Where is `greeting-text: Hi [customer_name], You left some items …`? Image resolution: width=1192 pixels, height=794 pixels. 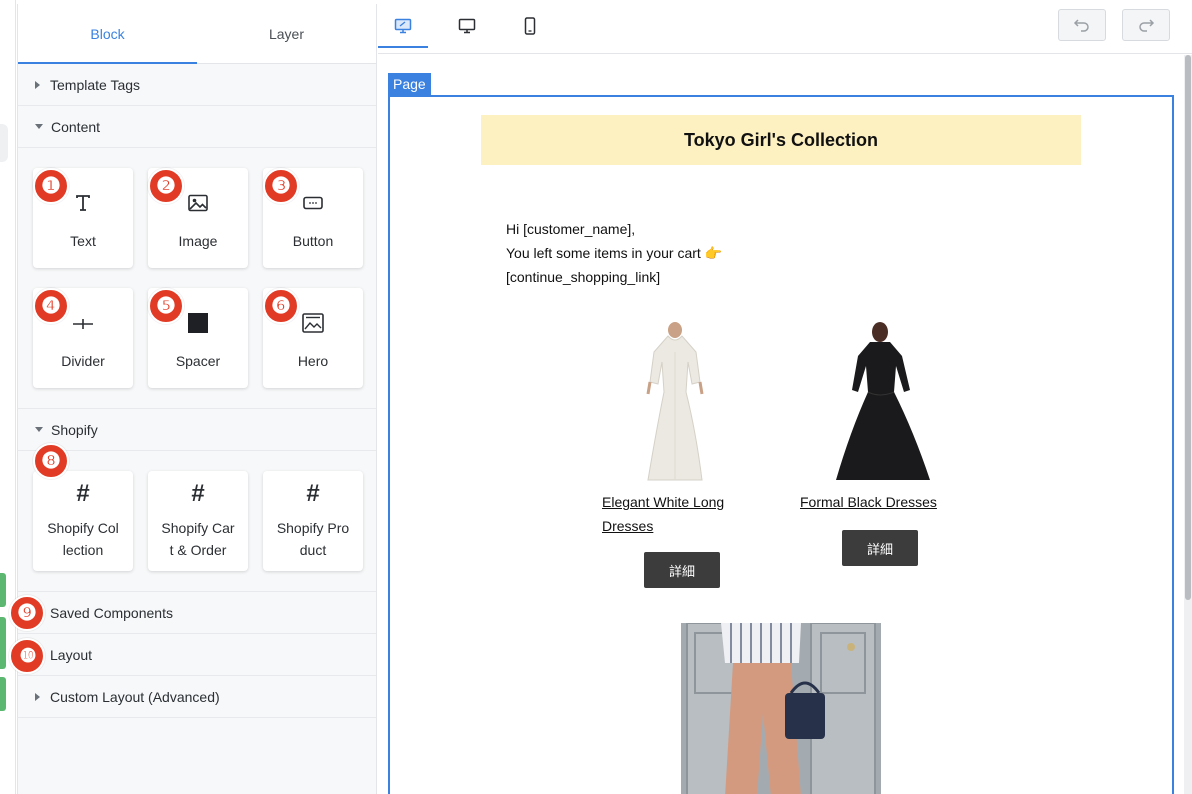 greeting-text: Hi [customer_name], You left some items … is located at coordinates (614, 253).